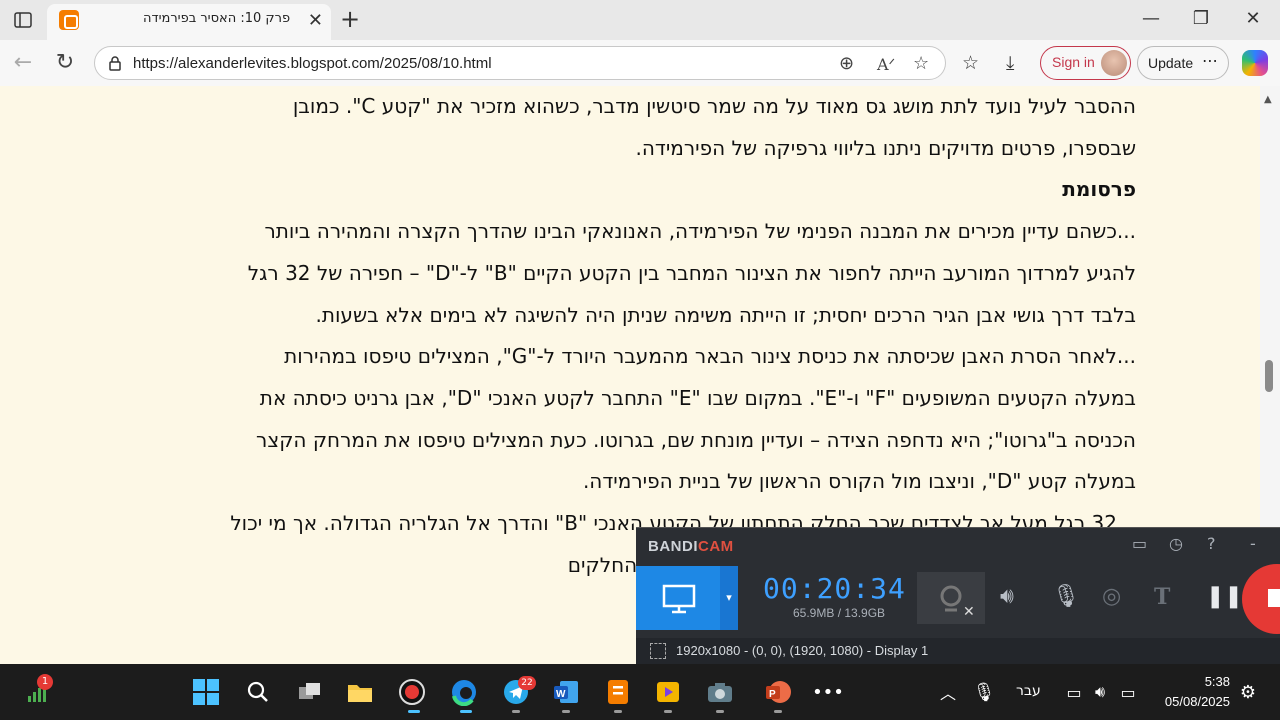 Image resolution: width=1280 pixels, height=720 pixels. Describe the element at coordinates (315, 20) in the screenshot. I see `tab-close-icon: ✕` at that location.